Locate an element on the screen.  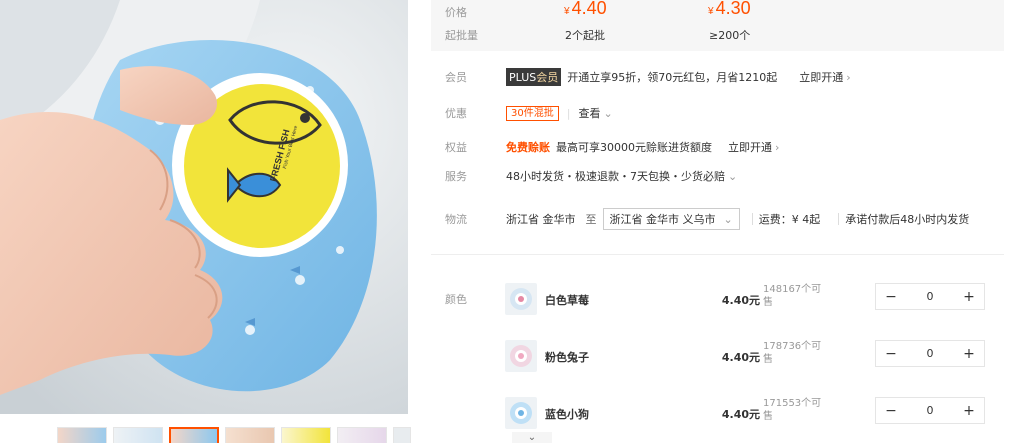
member-offer-text: 开通立享95折，领70元红包，月省1210起 is located at coordinates (672, 77).